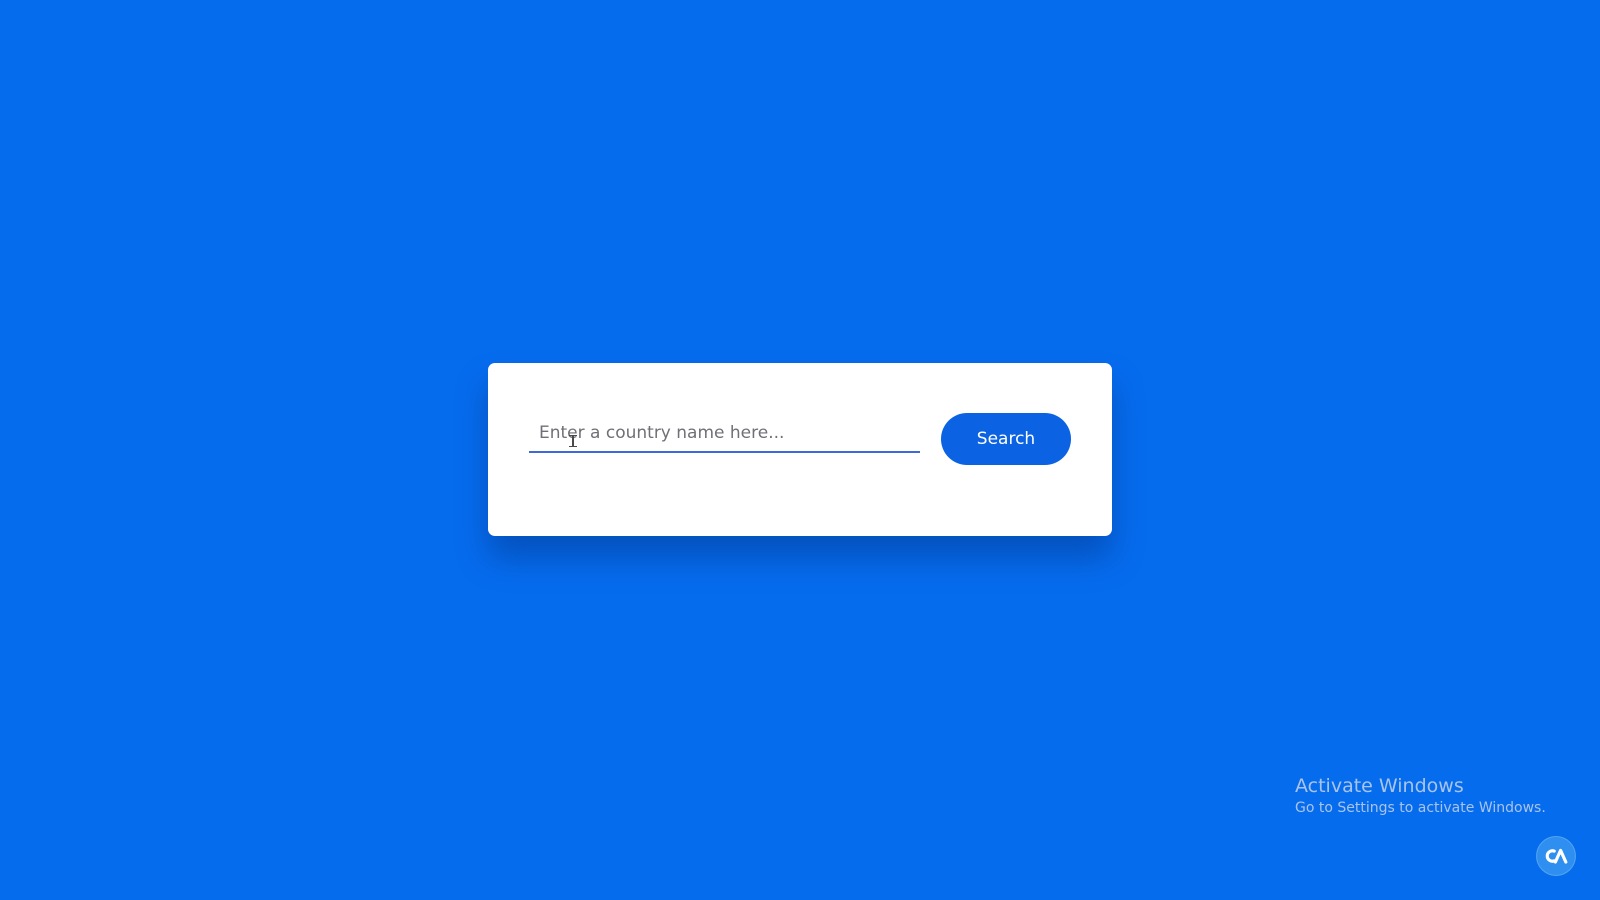 This screenshot has width=1600, height=900. I want to click on watermark-subtitle: Go to Settings to activate Windows., so click(1420, 808).